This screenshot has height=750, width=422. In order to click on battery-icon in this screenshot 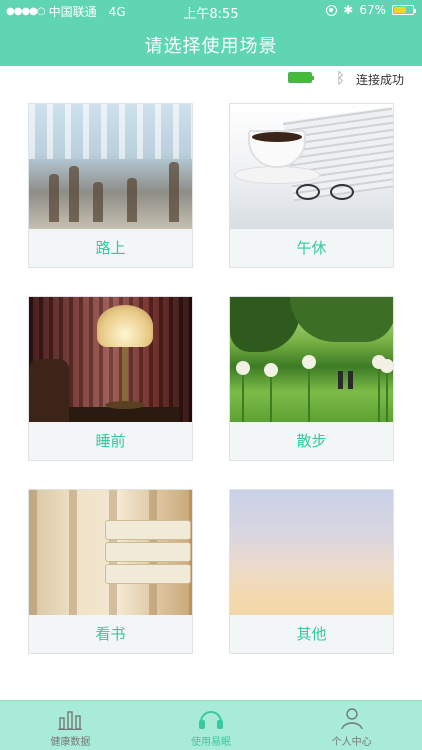, I will do `click(404, 10)`.